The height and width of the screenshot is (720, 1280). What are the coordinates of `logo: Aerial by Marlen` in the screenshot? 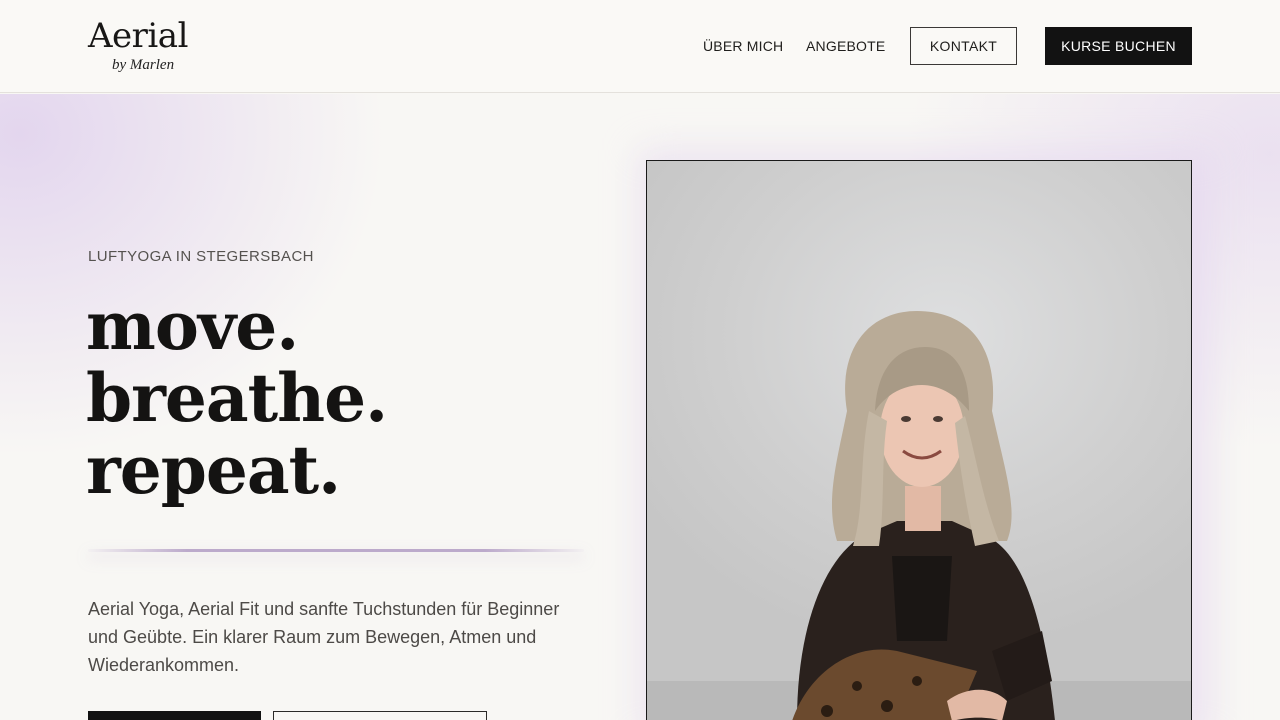 It's located at (143, 46).